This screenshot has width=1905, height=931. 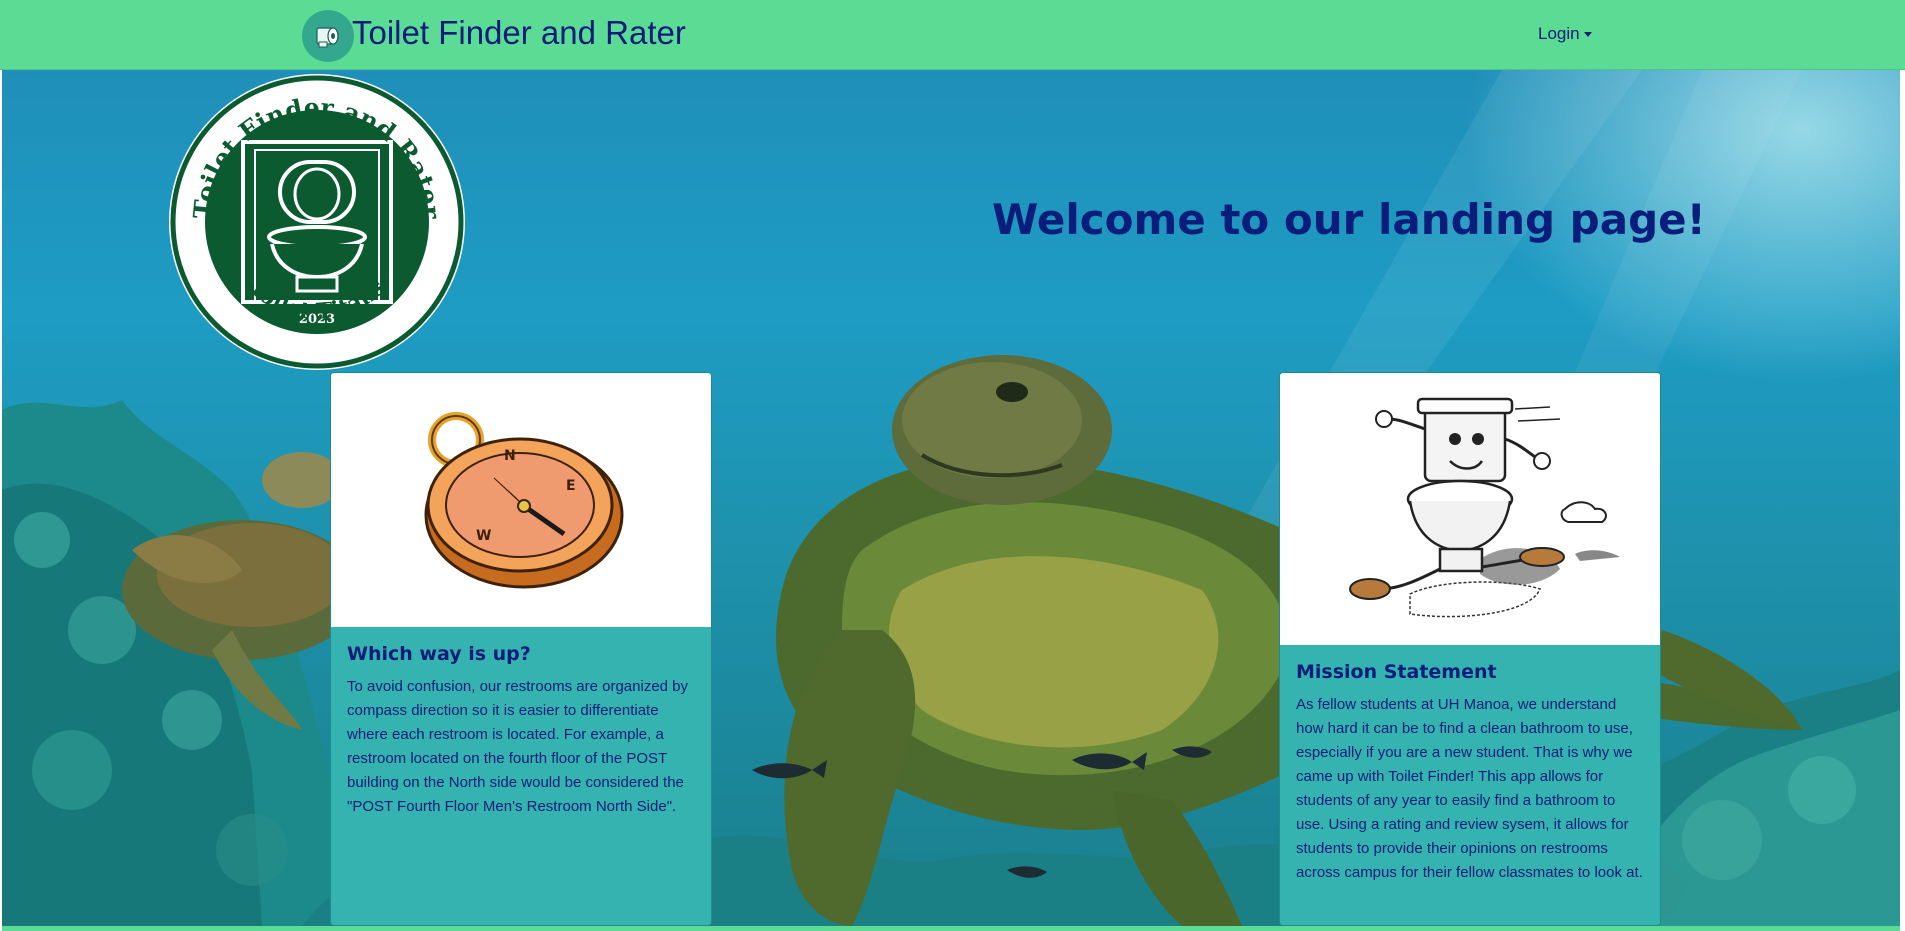 I want to click on caret-down-icon, so click(x=1587, y=35).